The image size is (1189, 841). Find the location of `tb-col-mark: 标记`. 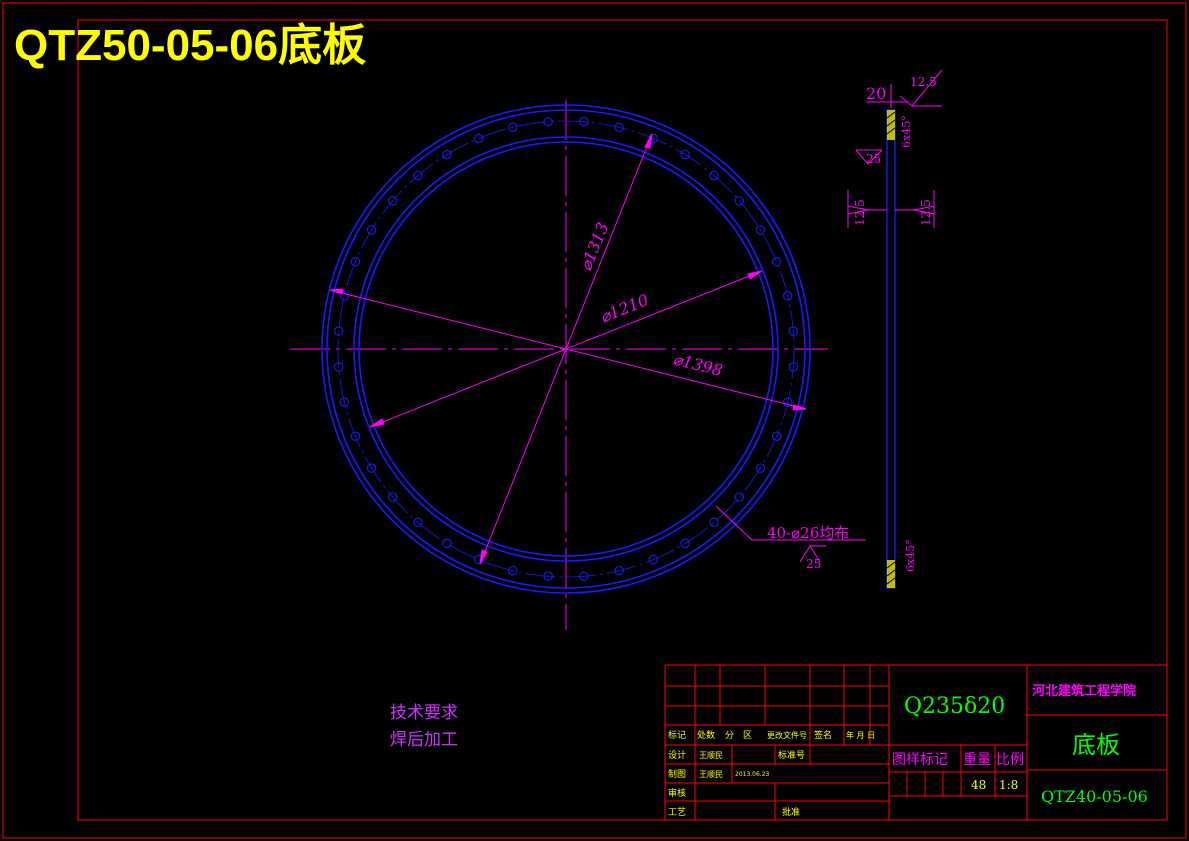

tb-col-mark: 标记 is located at coordinates (677, 735).